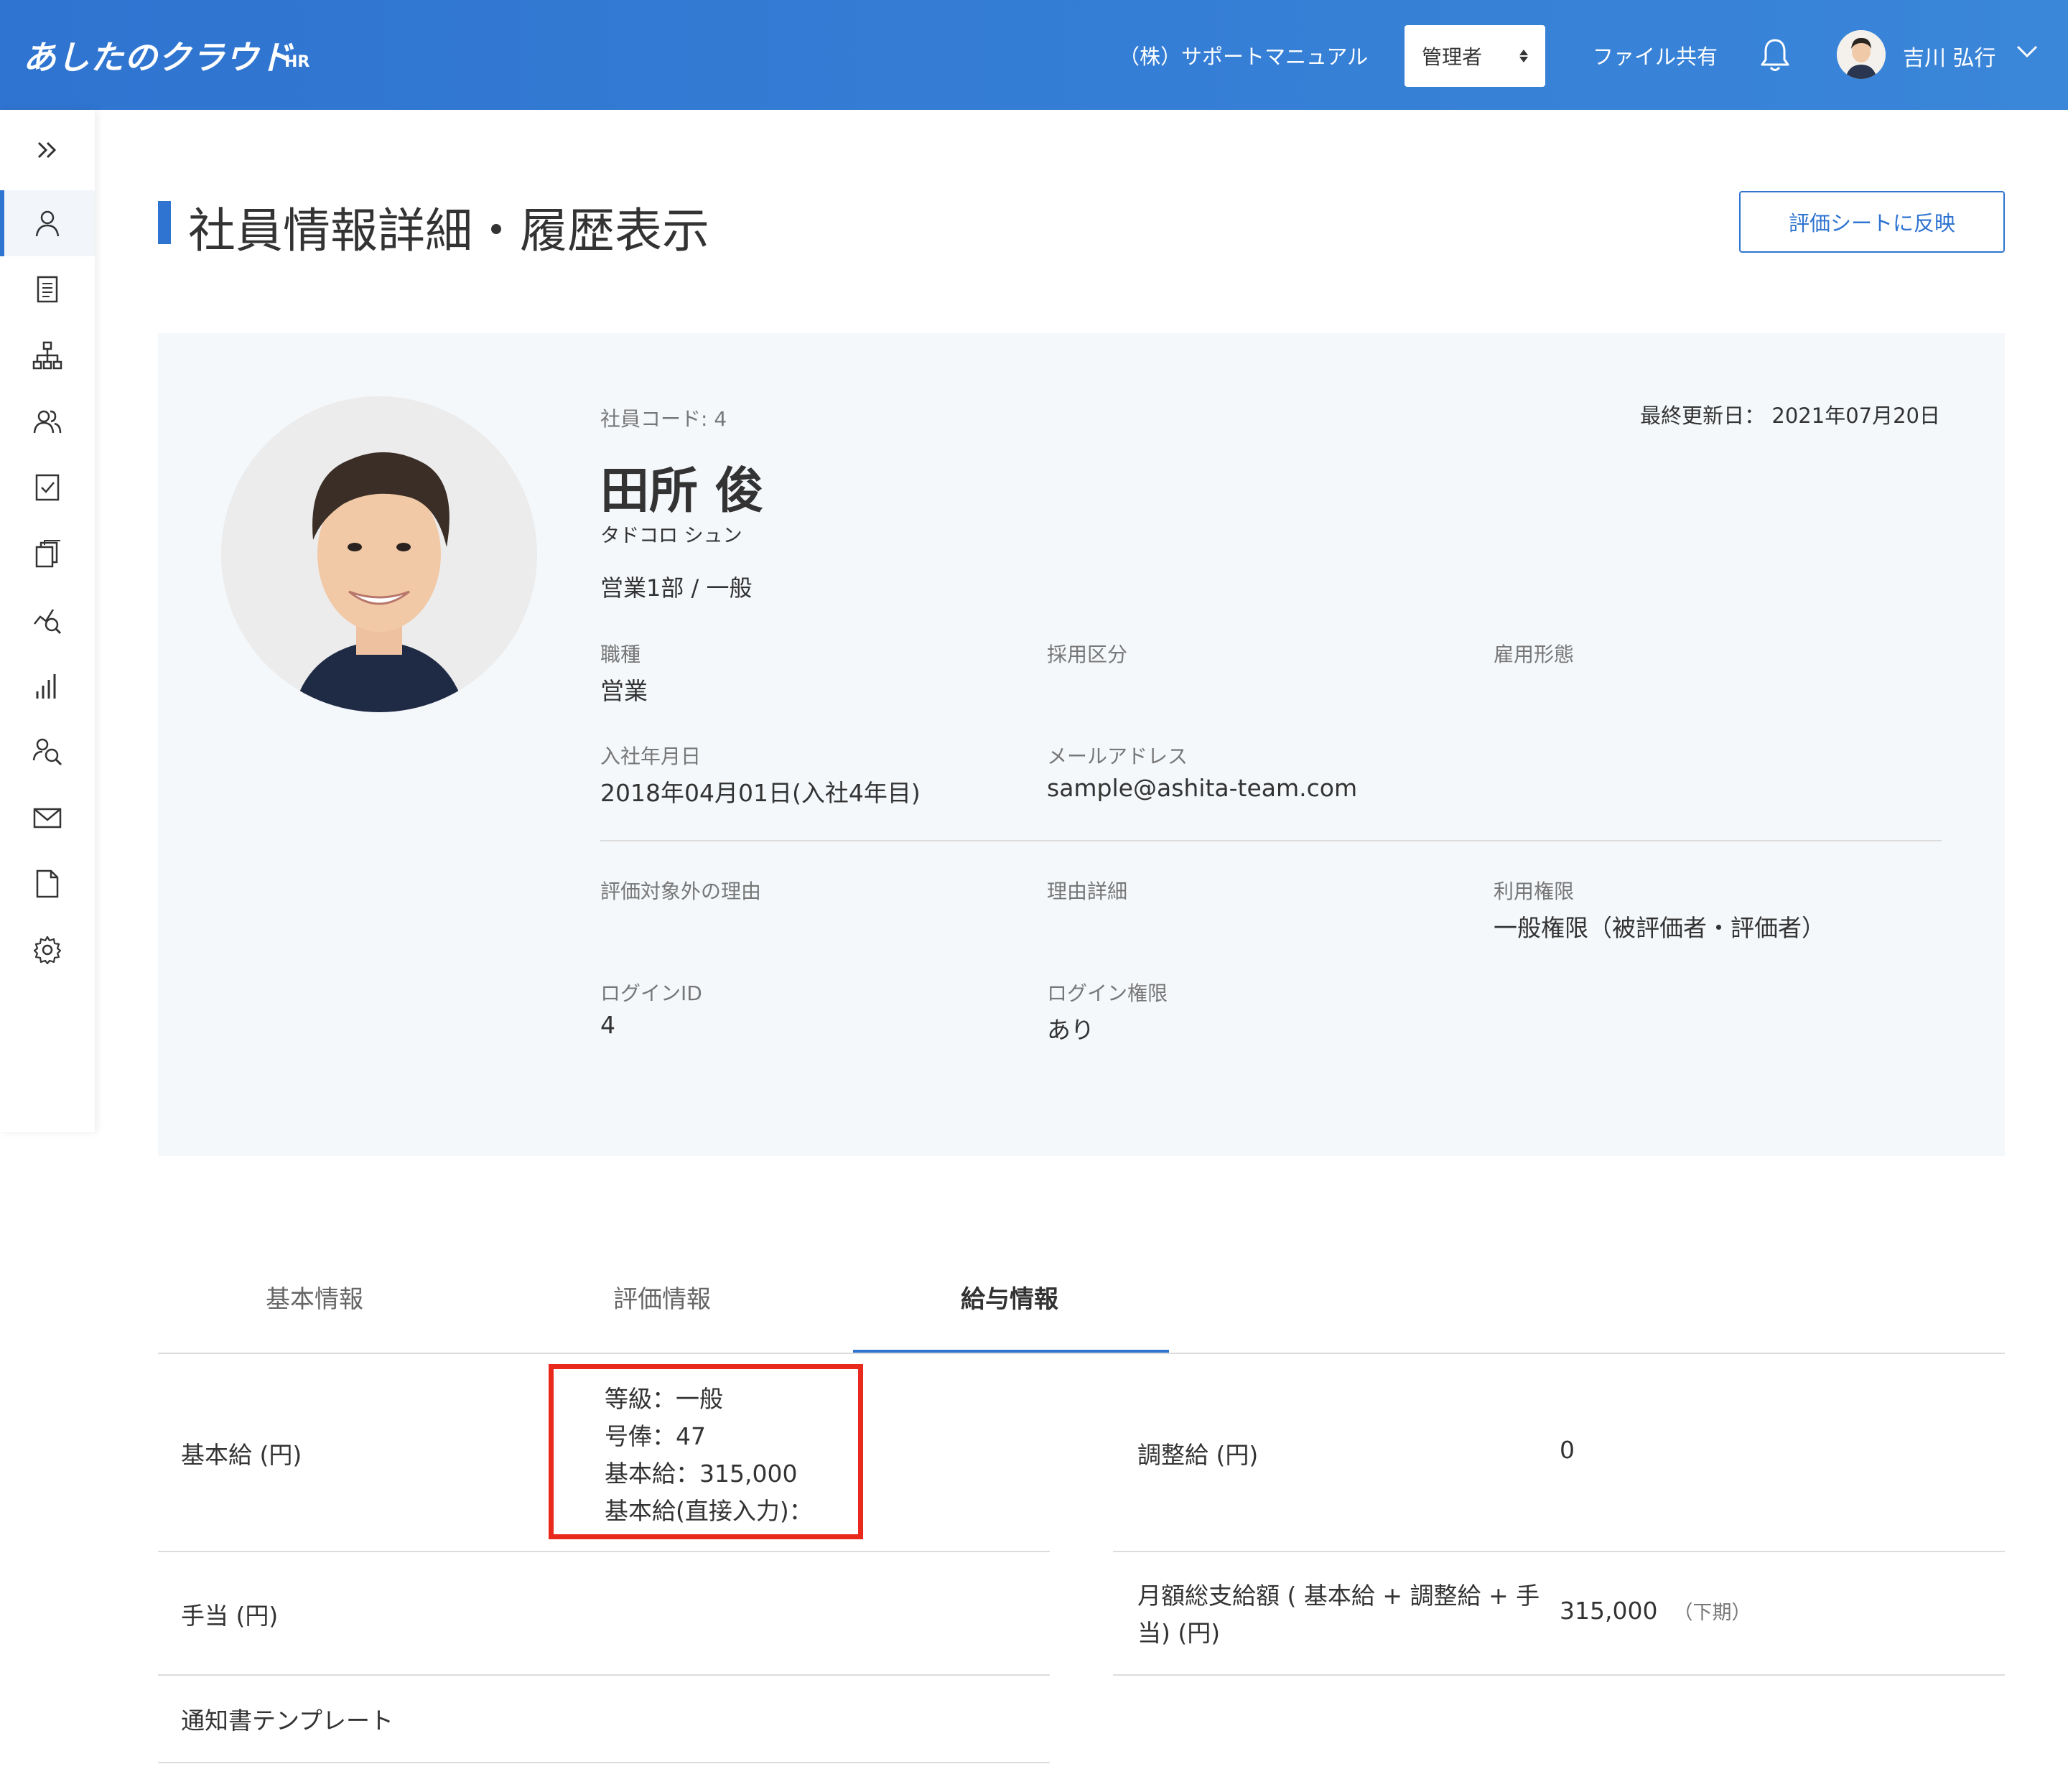 The width and height of the screenshot is (2068, 1792). What do you see at coordinates (760, 793) in the screenshot?
I see `join-date-value: 2018年04月01日(入社4年目)` at bounding box center [760, 793].